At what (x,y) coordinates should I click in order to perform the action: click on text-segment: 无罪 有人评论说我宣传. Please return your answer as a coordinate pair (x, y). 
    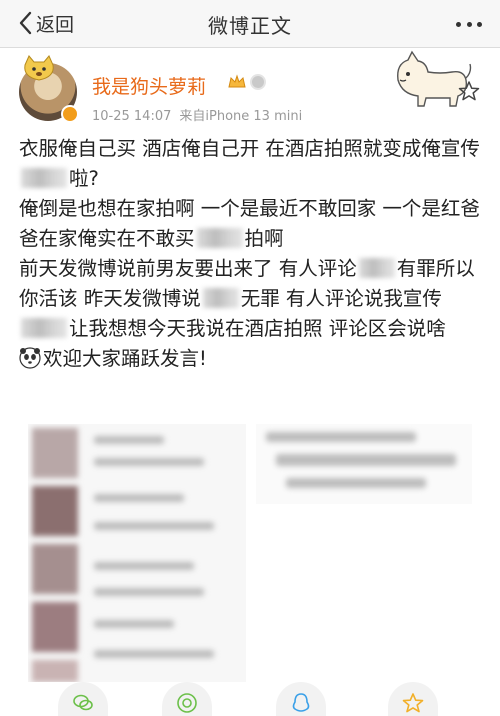
    Looking at the image, I should click on (341, 298).